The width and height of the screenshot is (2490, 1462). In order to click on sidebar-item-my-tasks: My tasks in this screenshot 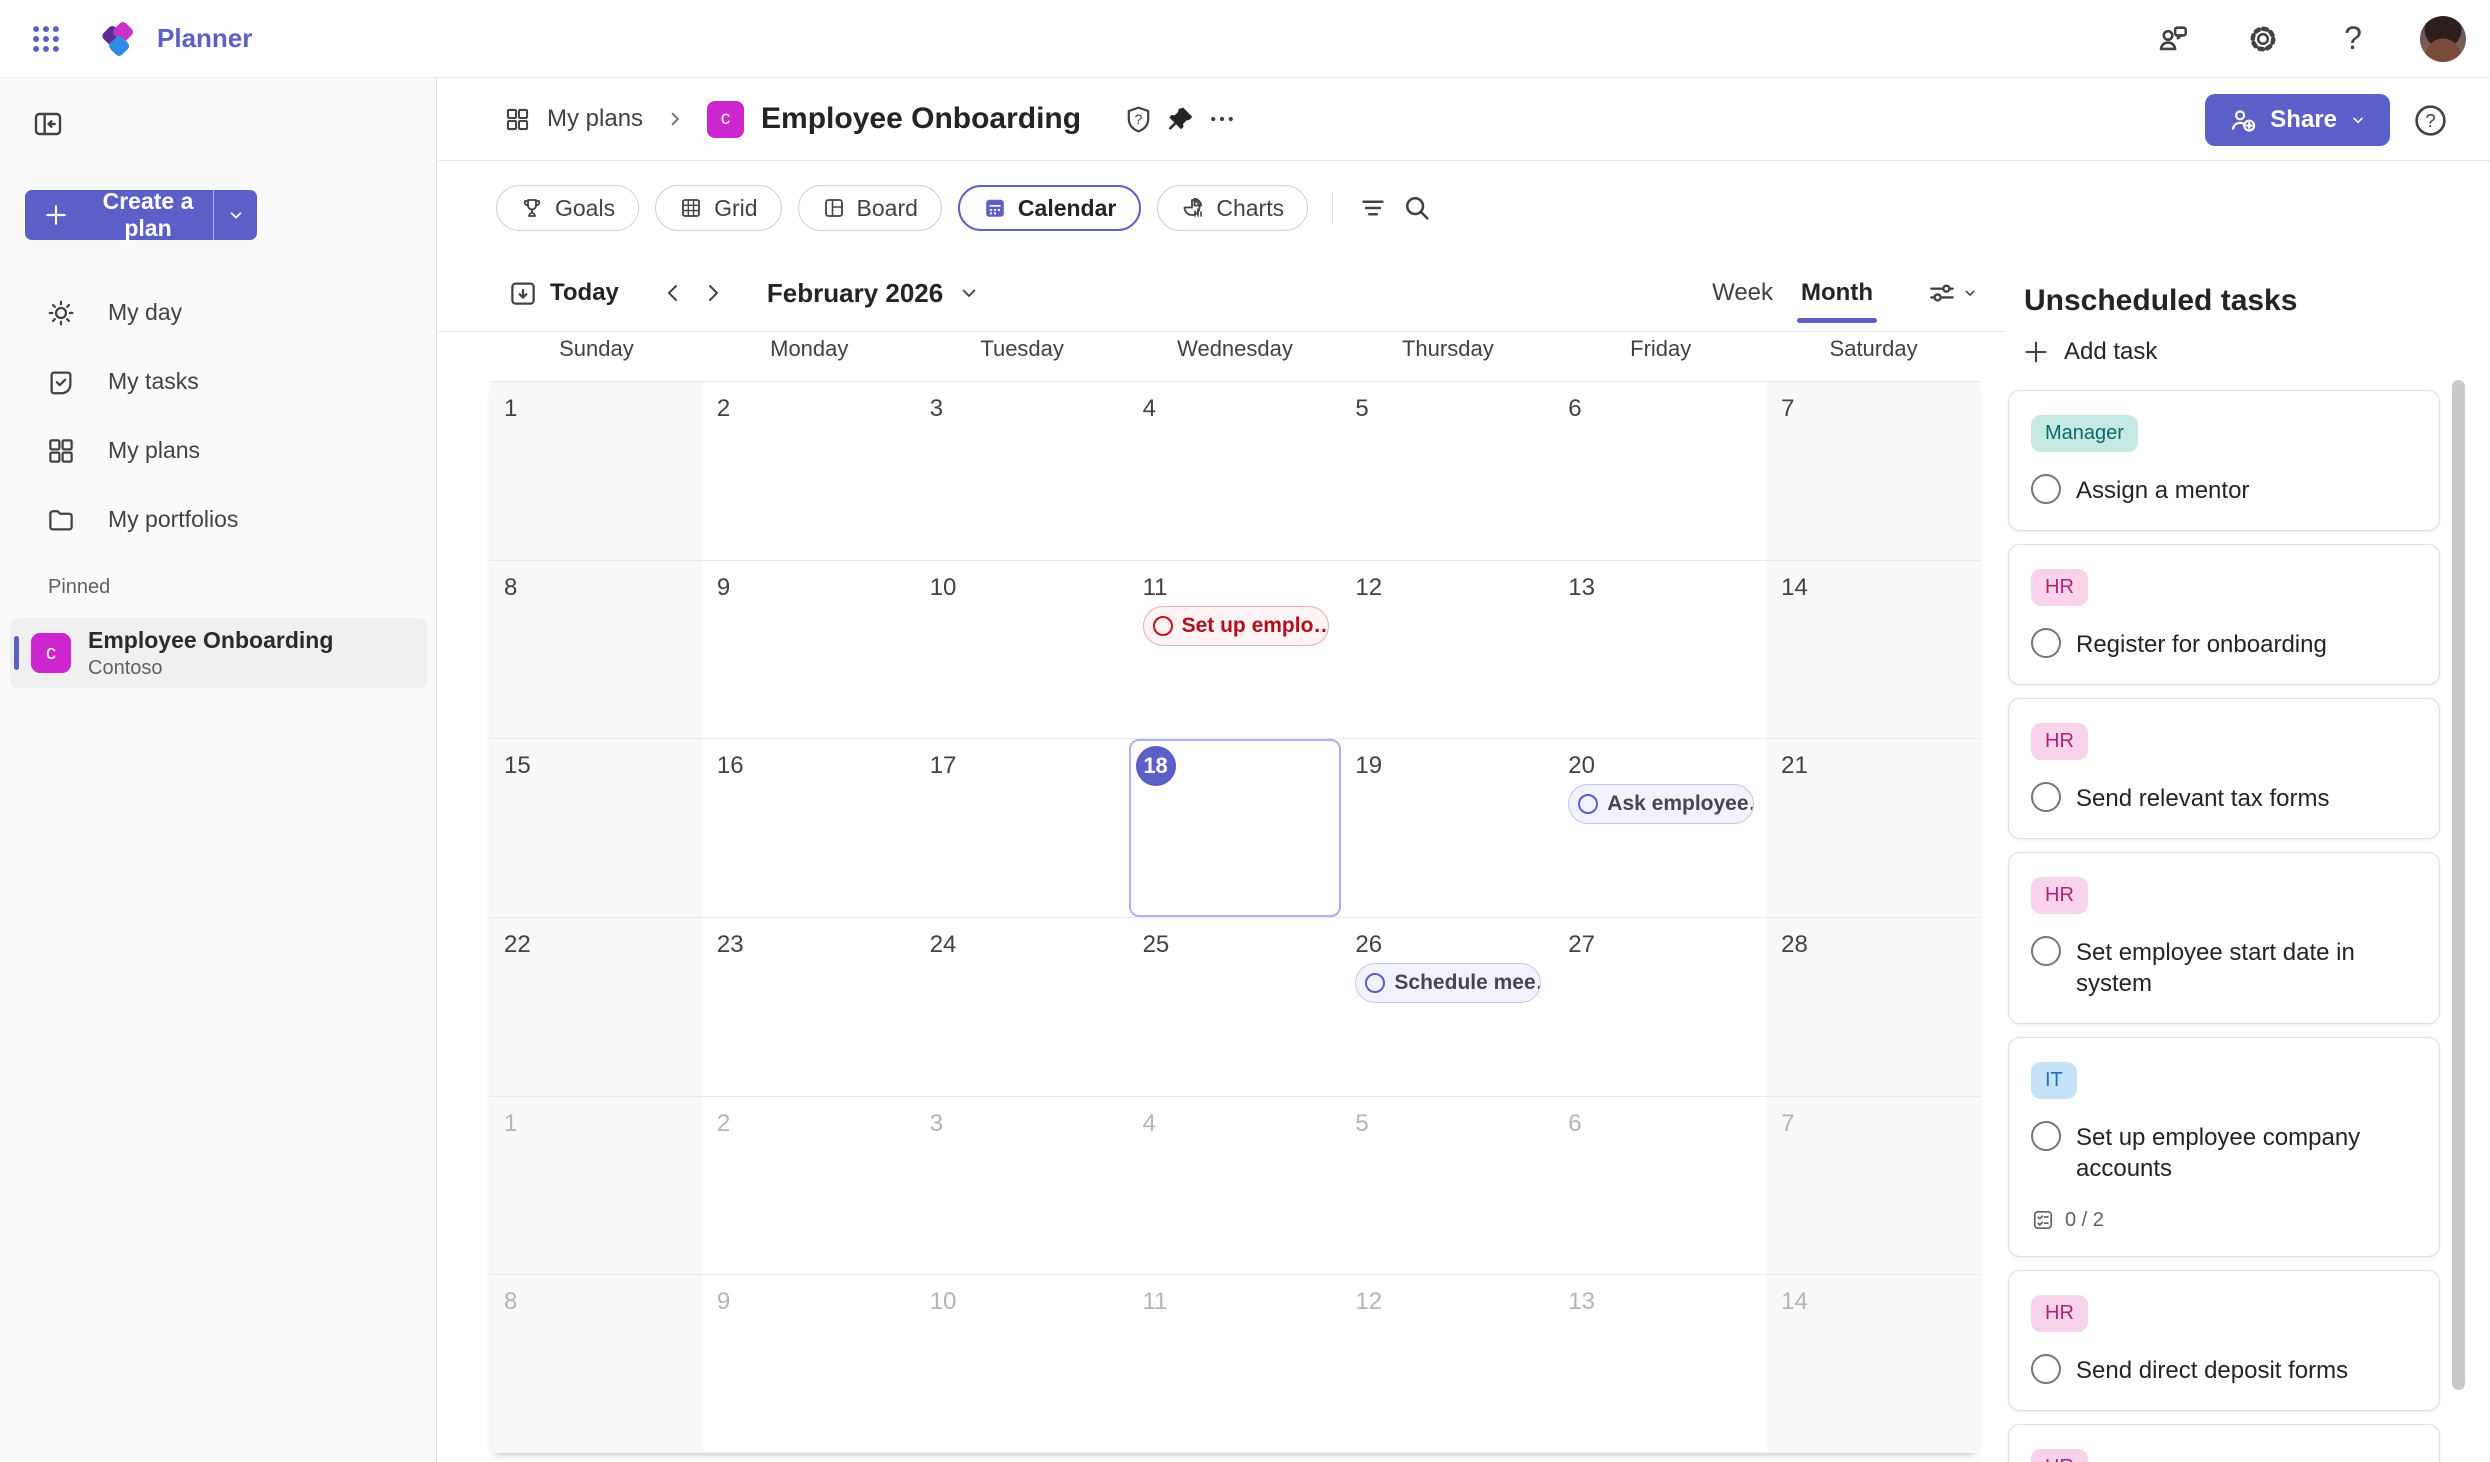, I will do `click(218, 381)`.